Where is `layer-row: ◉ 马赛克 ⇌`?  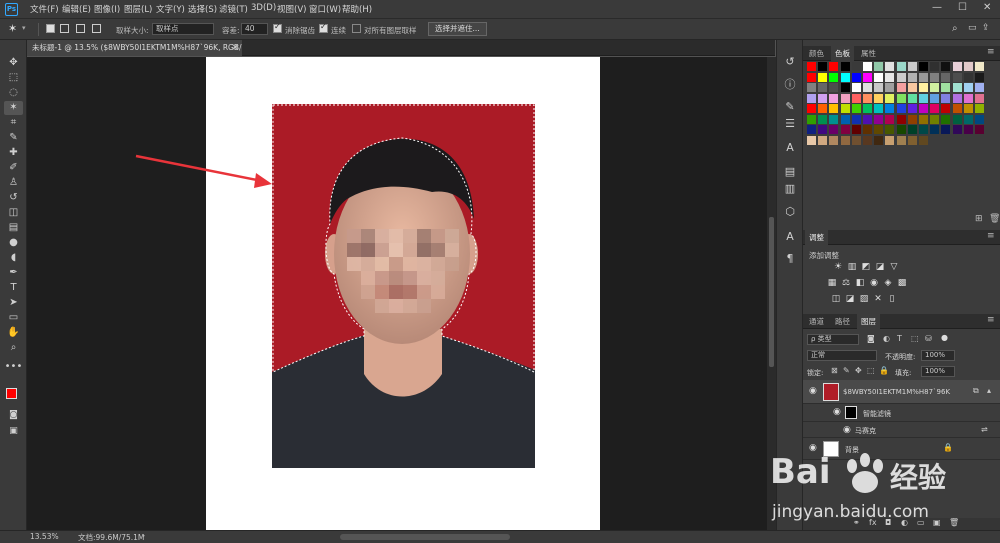 layer-row: ◉ 马赛克 ⇌ is located at coordinates (901, 430).